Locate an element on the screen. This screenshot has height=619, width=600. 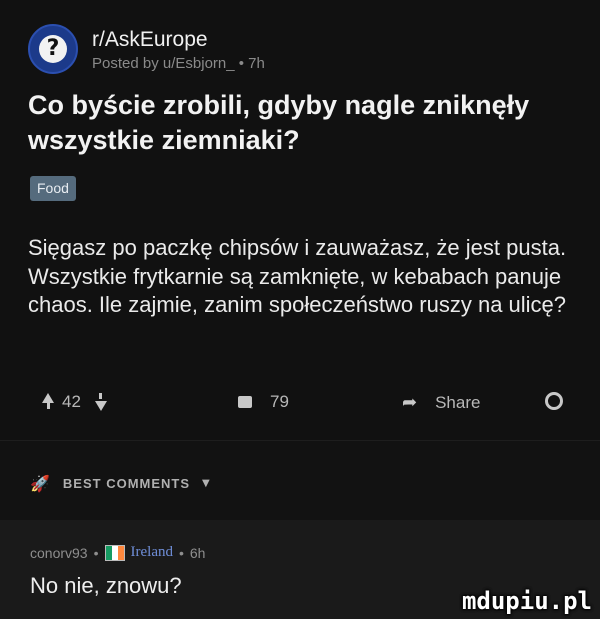
share-icon: ➦ is located at coordinates (410, 402).